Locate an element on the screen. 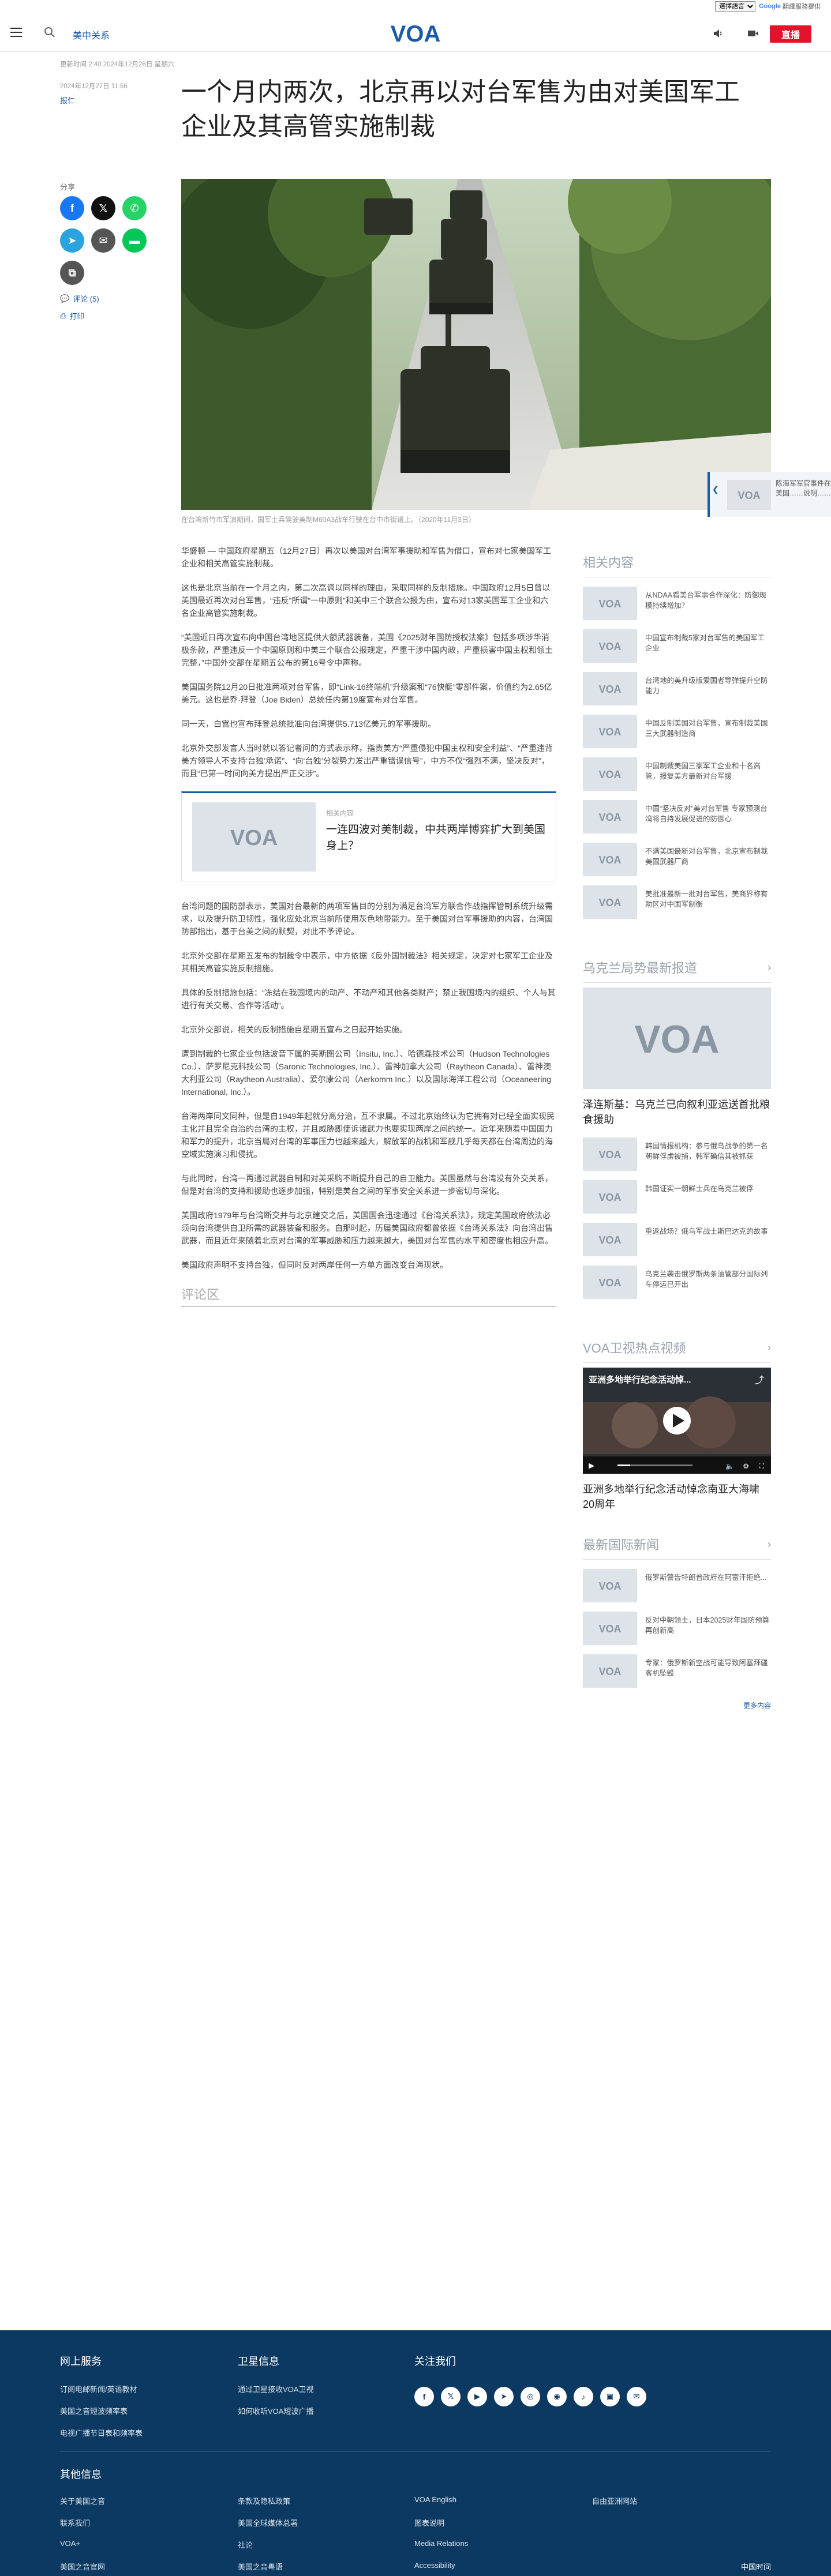  language-select: 選擇語言 is located at coordinates (735, 7).